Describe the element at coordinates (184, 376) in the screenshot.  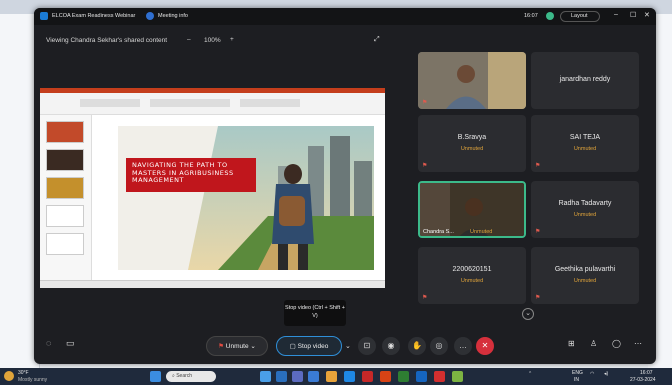
I see `search-placeholder: Search` at that location.